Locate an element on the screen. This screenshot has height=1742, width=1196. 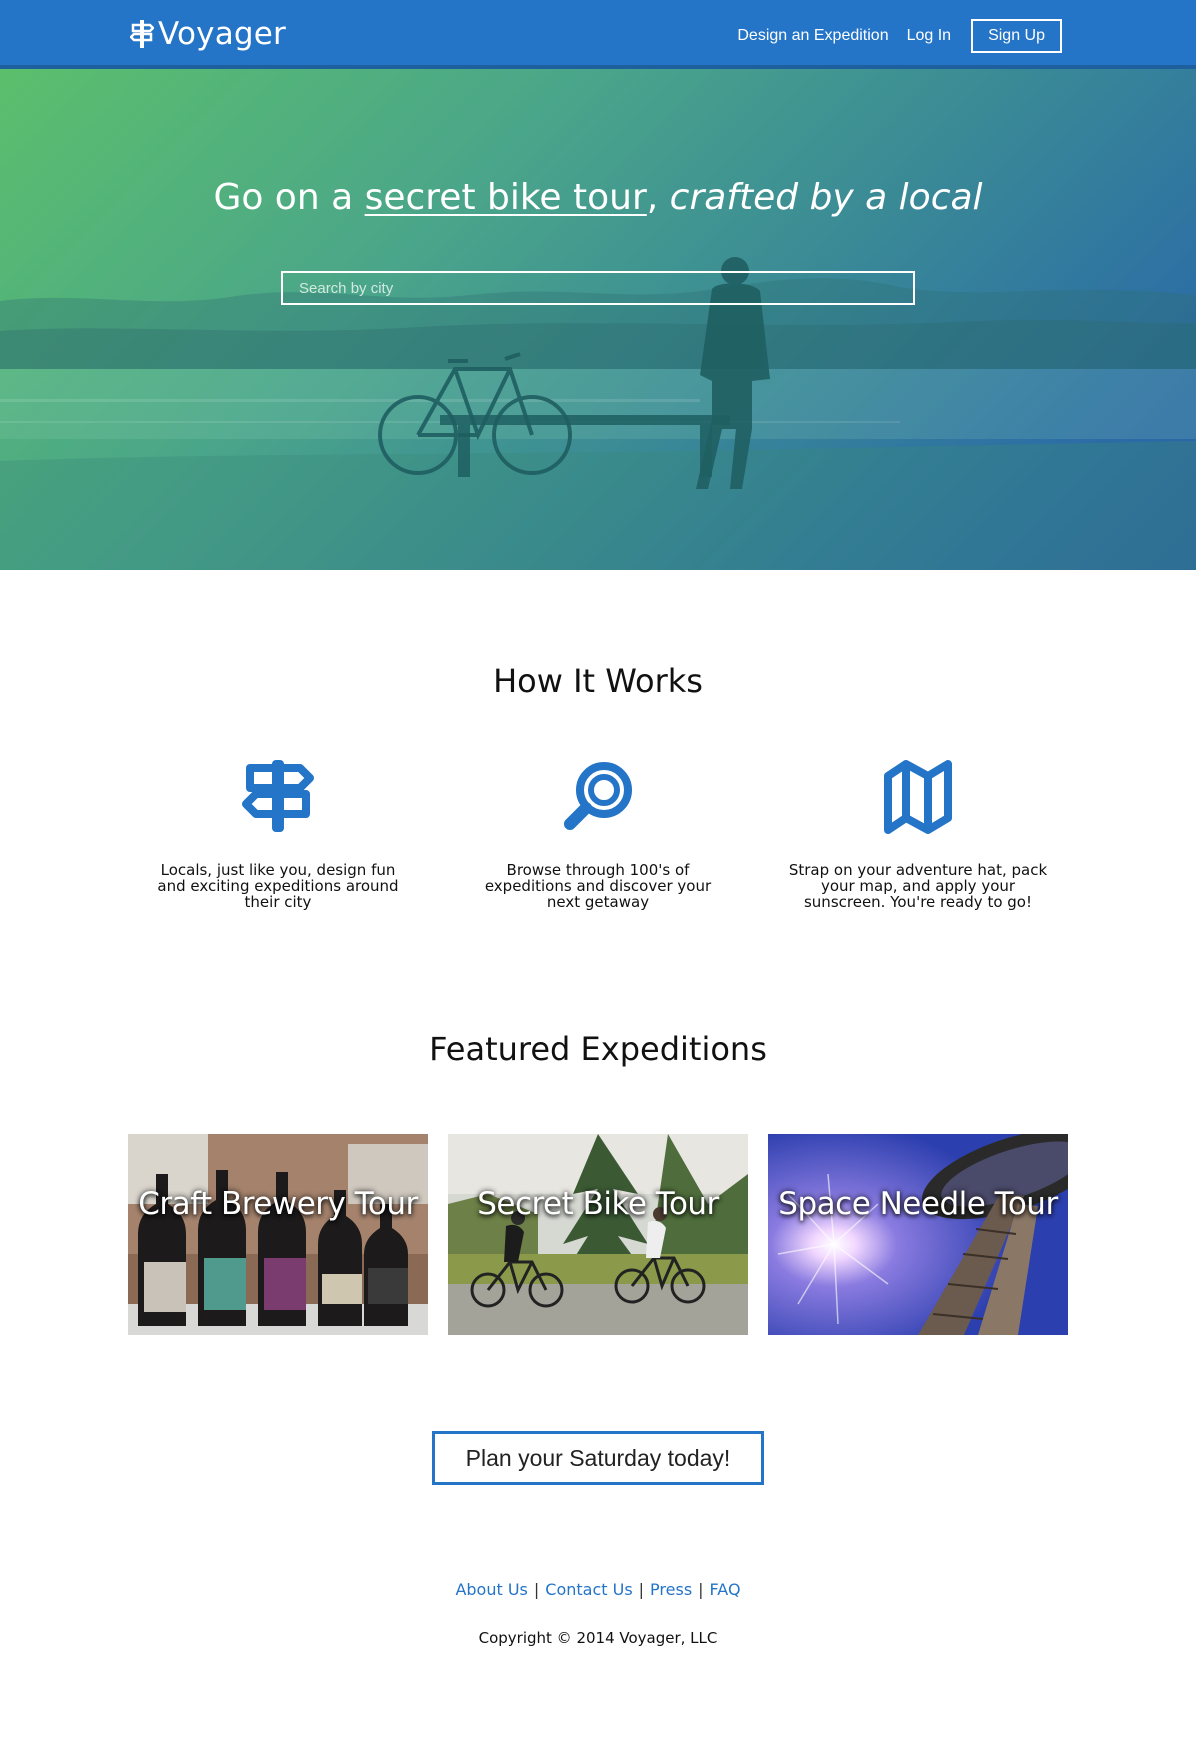
footer-press-link: Press is located at coordinates (671, 1589).